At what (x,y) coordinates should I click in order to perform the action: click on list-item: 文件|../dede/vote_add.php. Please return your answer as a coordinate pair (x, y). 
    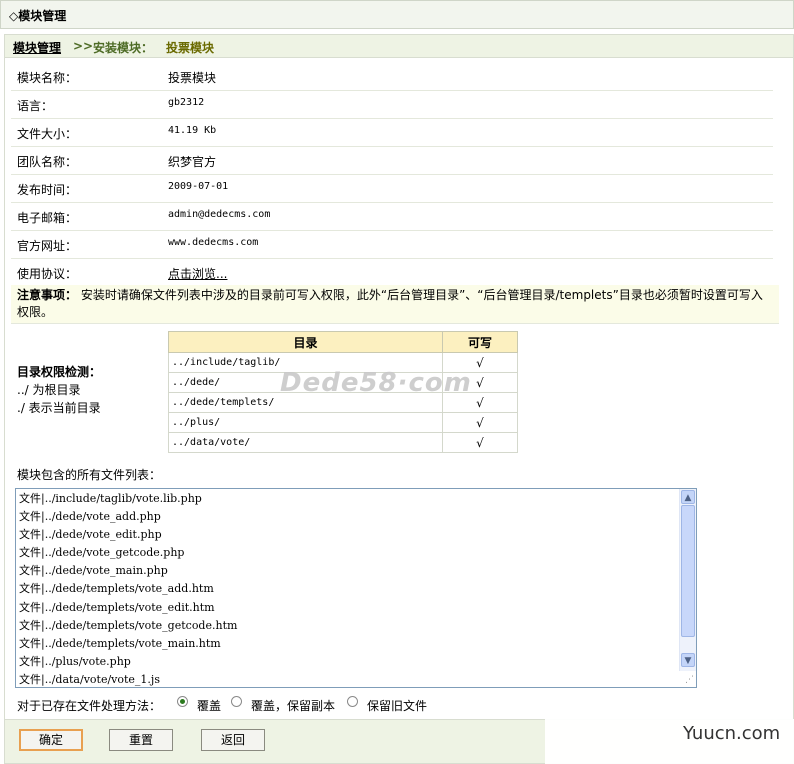
    Looking at the image, I should click on (90, 517).